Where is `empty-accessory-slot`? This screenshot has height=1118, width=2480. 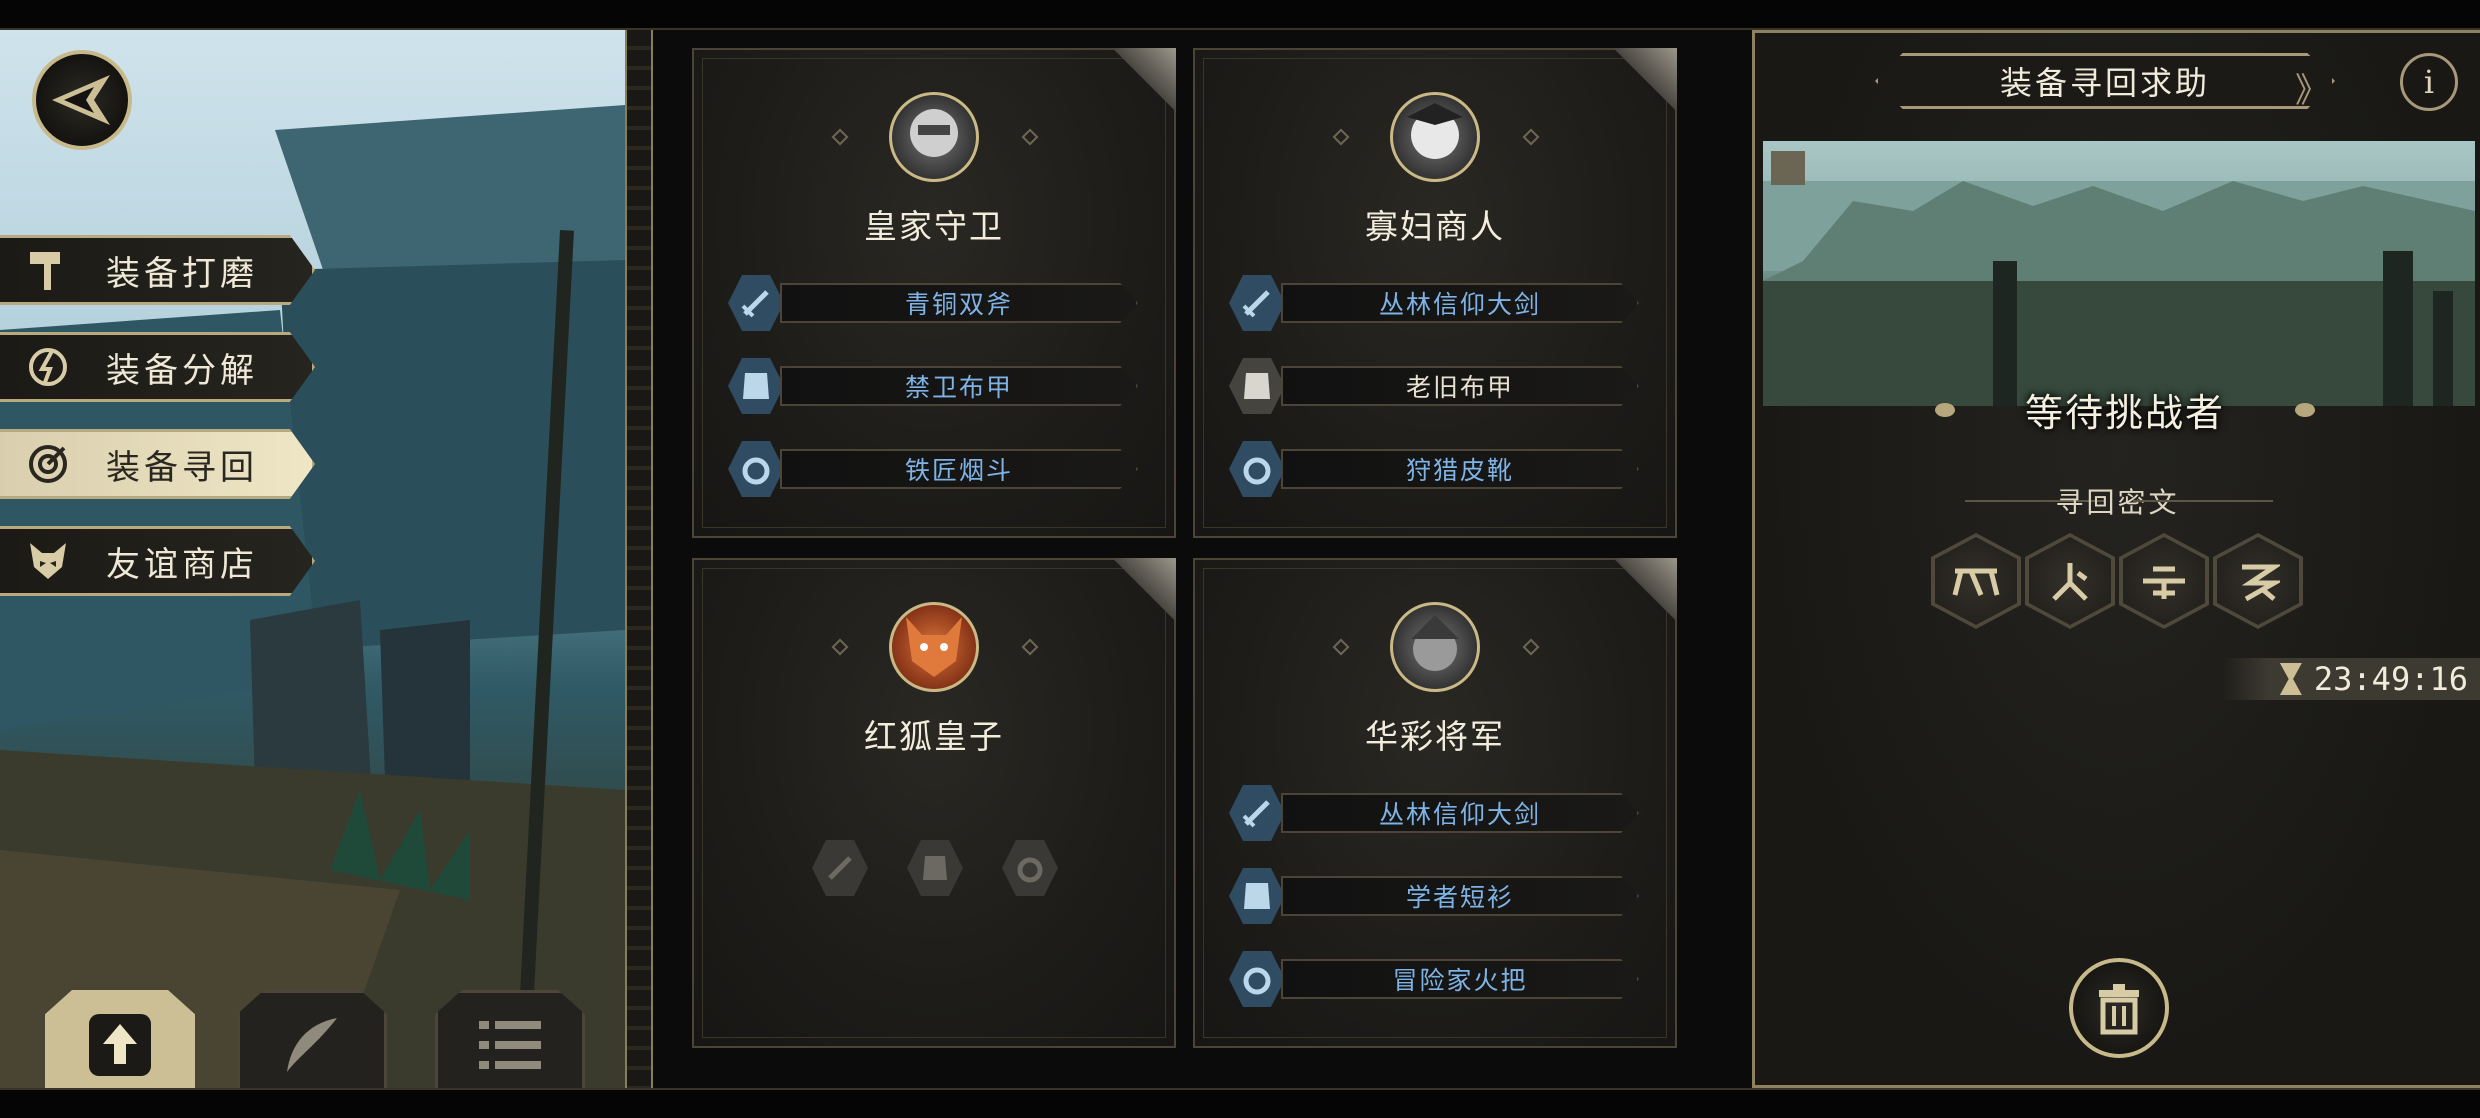
empty-accessory-slot is located at coordinates (1030, 868).